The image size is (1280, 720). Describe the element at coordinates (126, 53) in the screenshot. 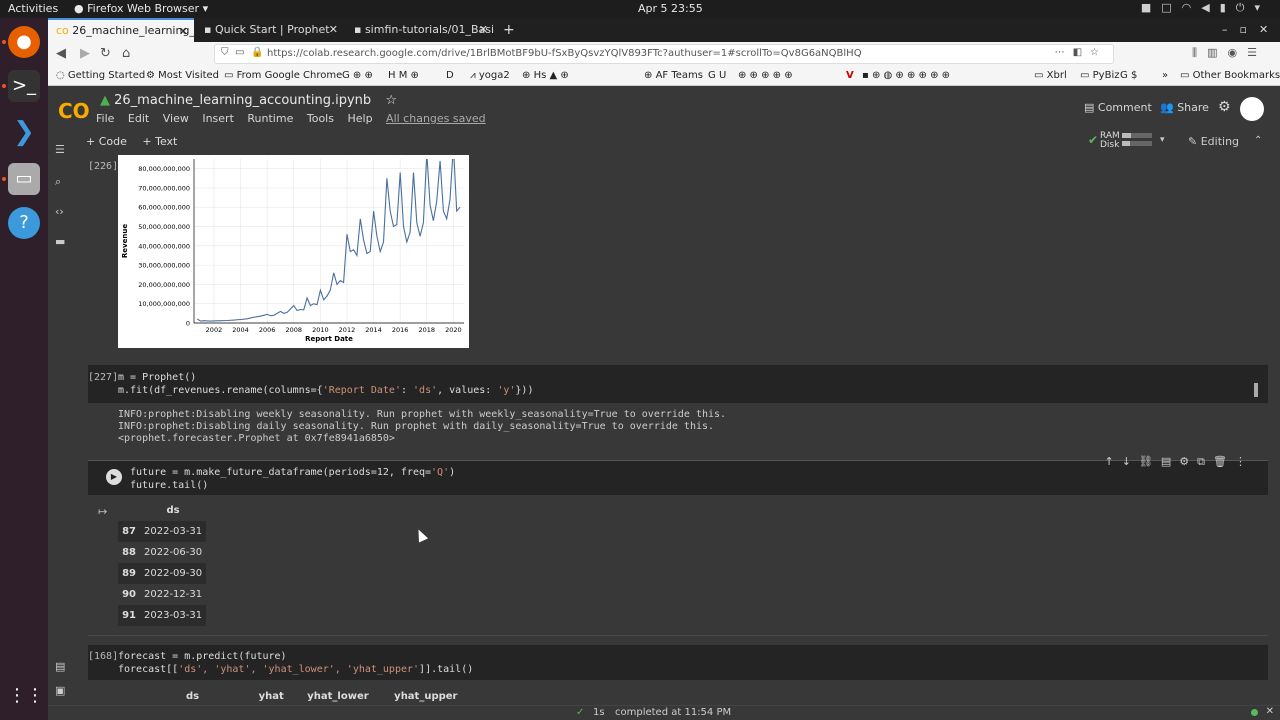

I see `home-button: ⌂` at that location.